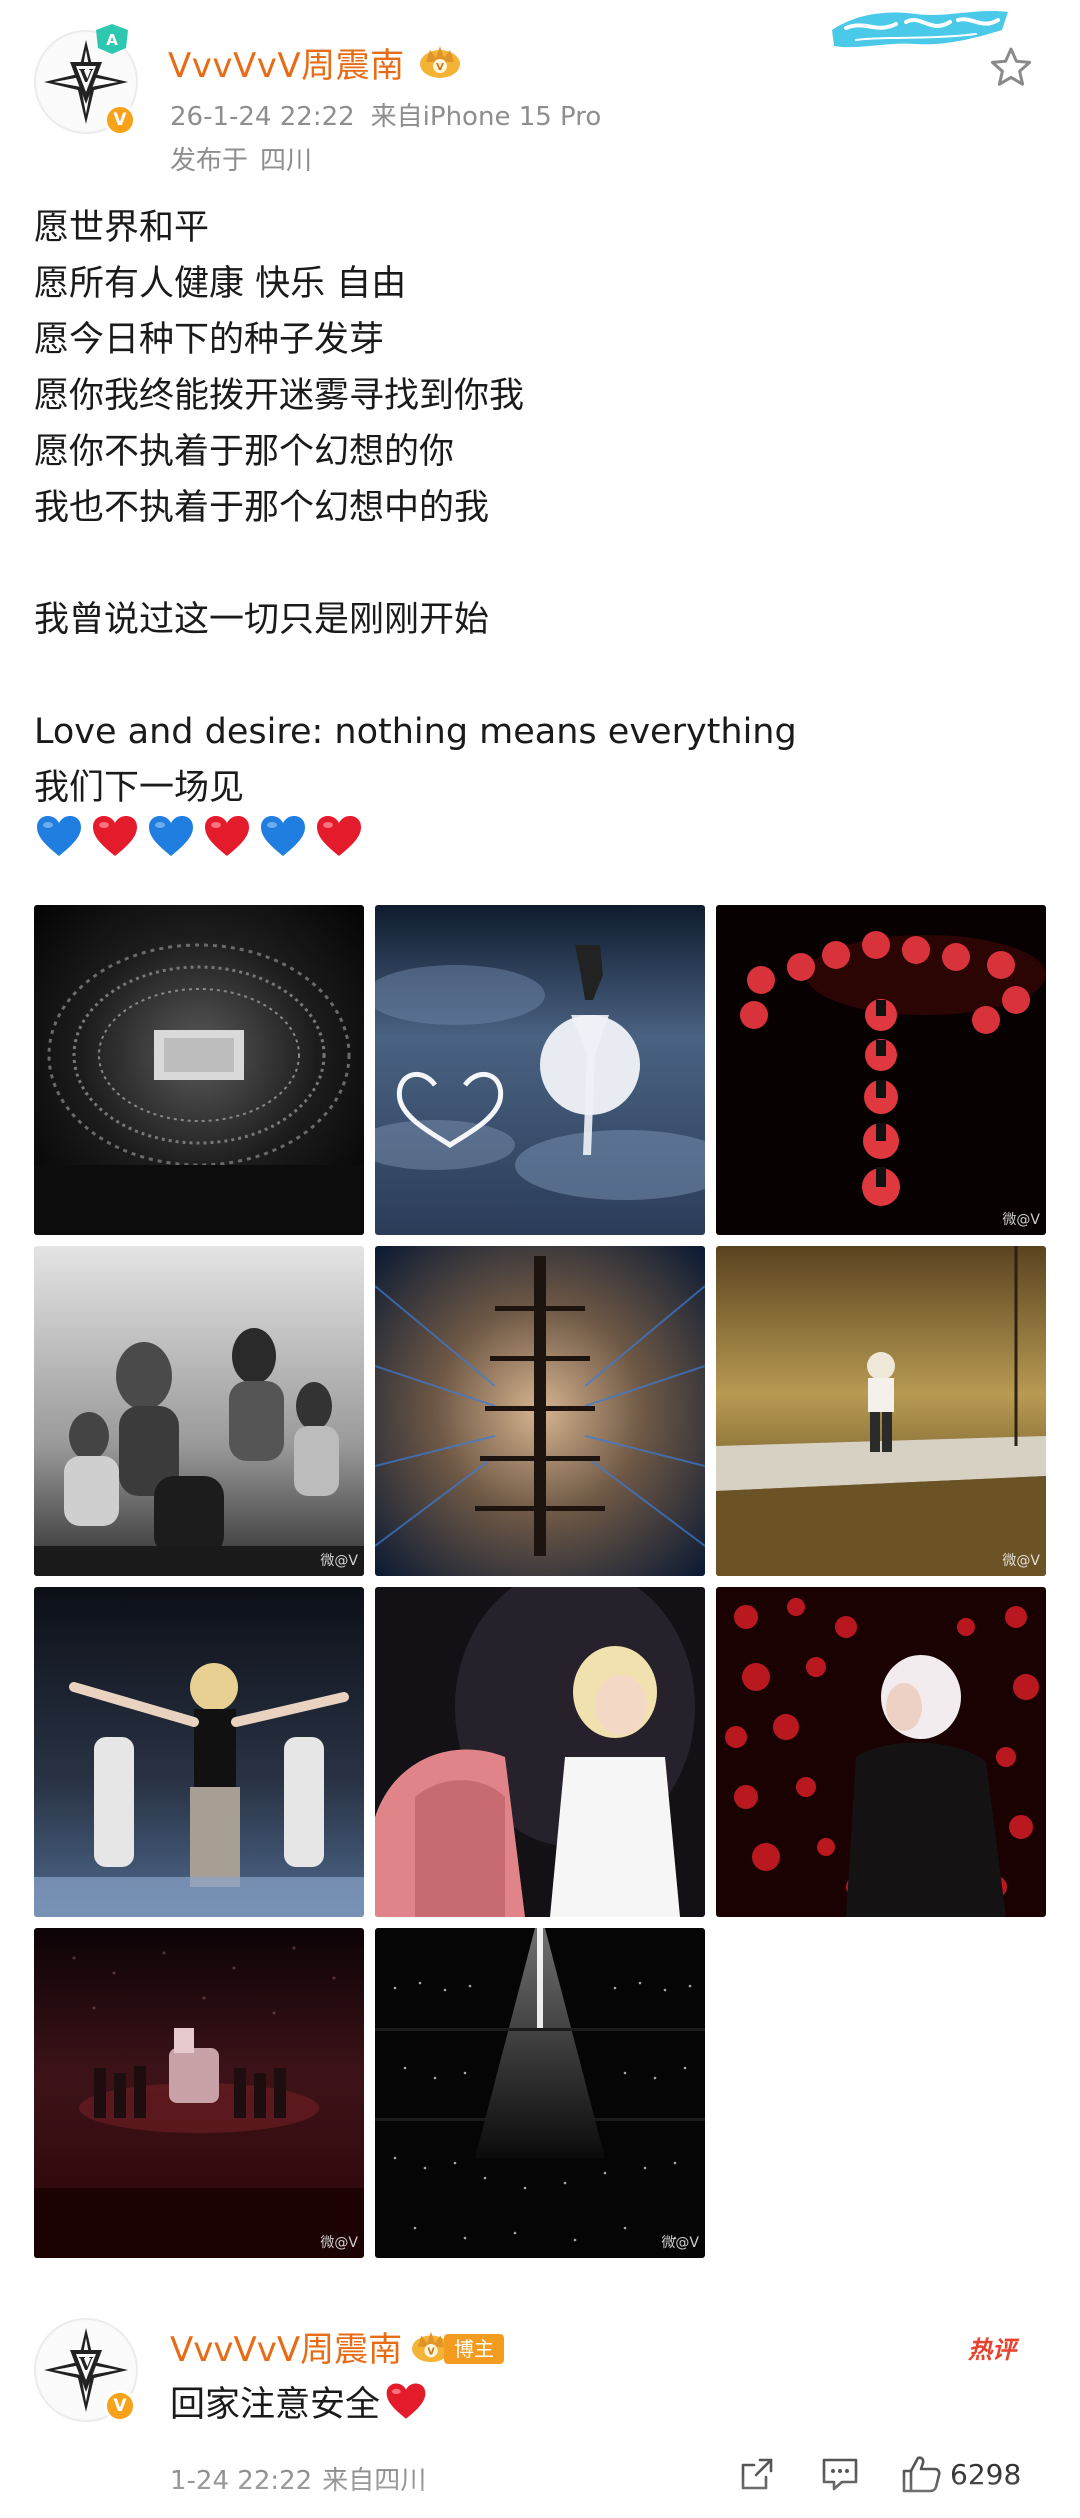 The image size is (1080, 2518). Describe the element at coordinates (986, 2474) in the screenshot. I see `like-count: 6298` at that location.